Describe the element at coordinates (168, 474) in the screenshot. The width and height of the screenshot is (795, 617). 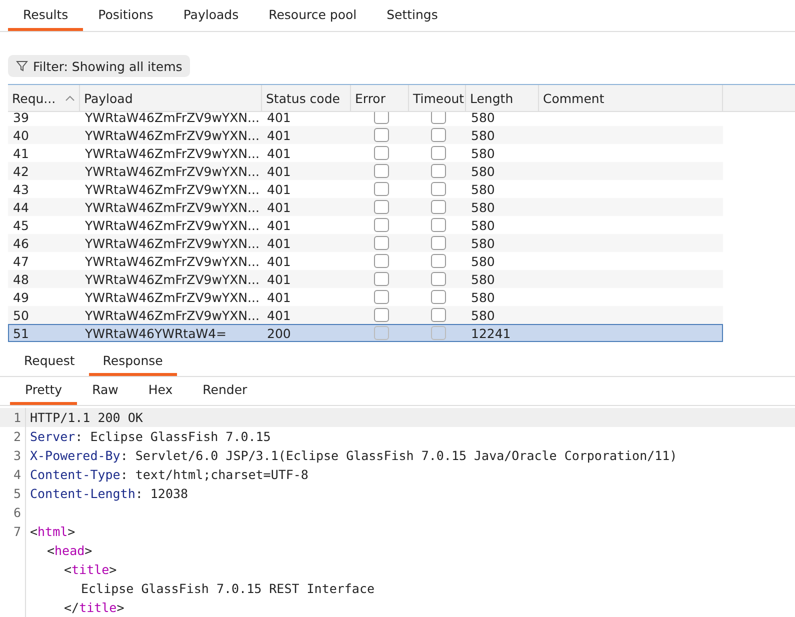
I see `code-line: Content-Type: text/html;charset=UTF-8` at that location.